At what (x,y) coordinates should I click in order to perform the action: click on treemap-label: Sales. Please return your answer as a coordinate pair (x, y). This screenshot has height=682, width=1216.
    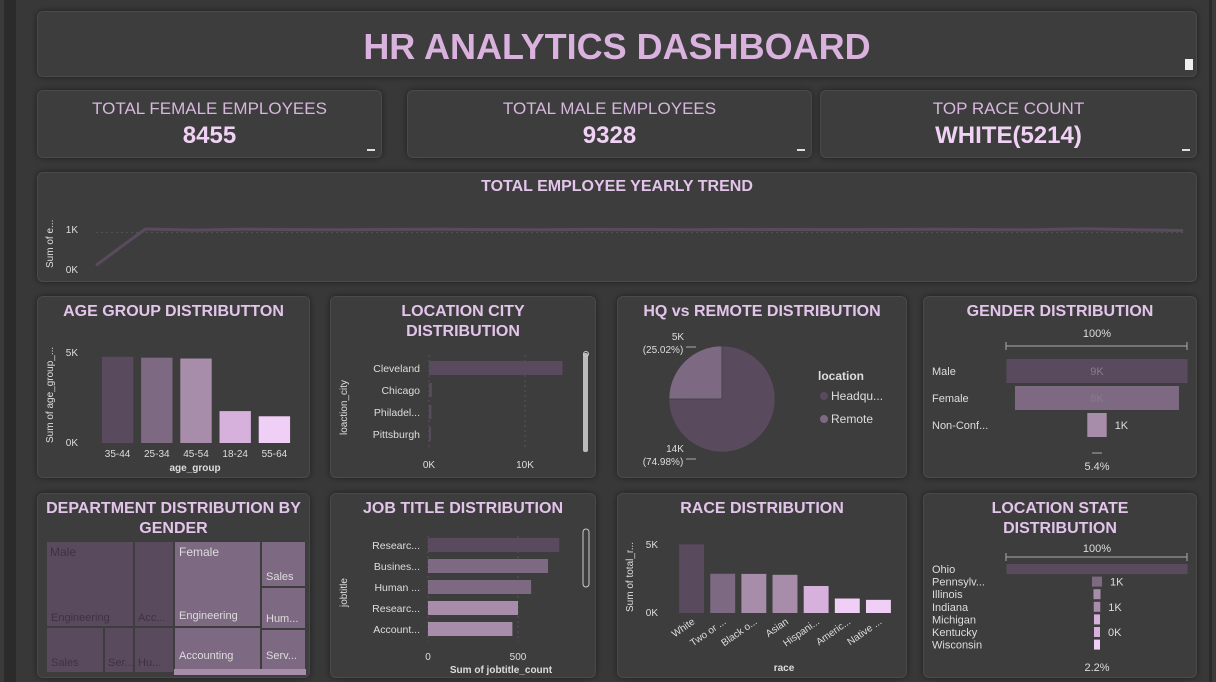
    Looking at the image, I should click on (65, 663).